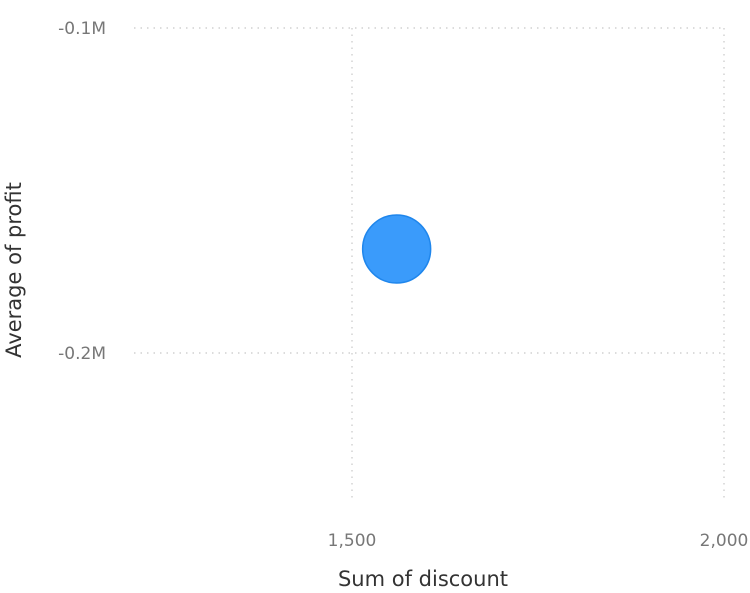 The image size is (750, 593). What do you see at coordinates (14, 270) in the screenshot?
I see `y-axis-title: Average of profit` at bounding box center [14, 270].